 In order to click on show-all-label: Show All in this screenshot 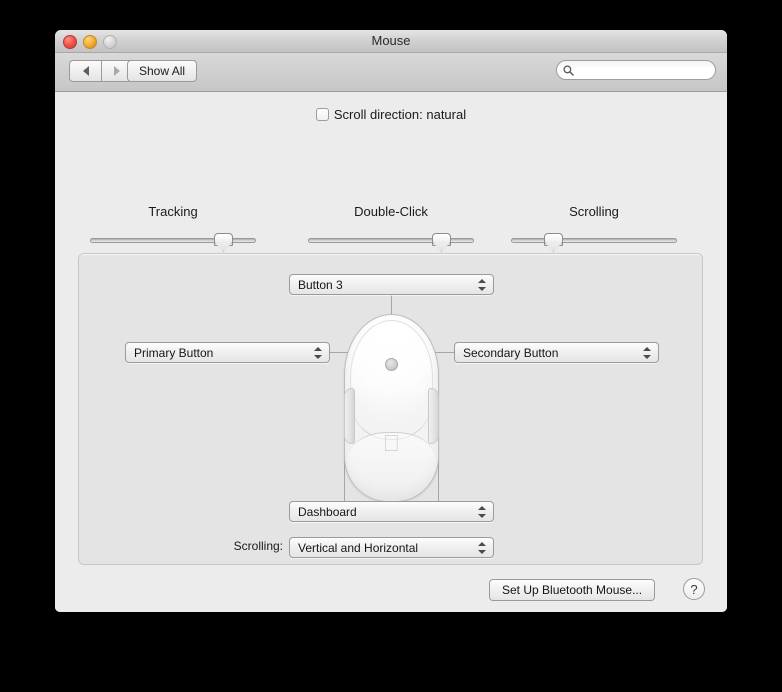, I will do `click(162, 71)`.